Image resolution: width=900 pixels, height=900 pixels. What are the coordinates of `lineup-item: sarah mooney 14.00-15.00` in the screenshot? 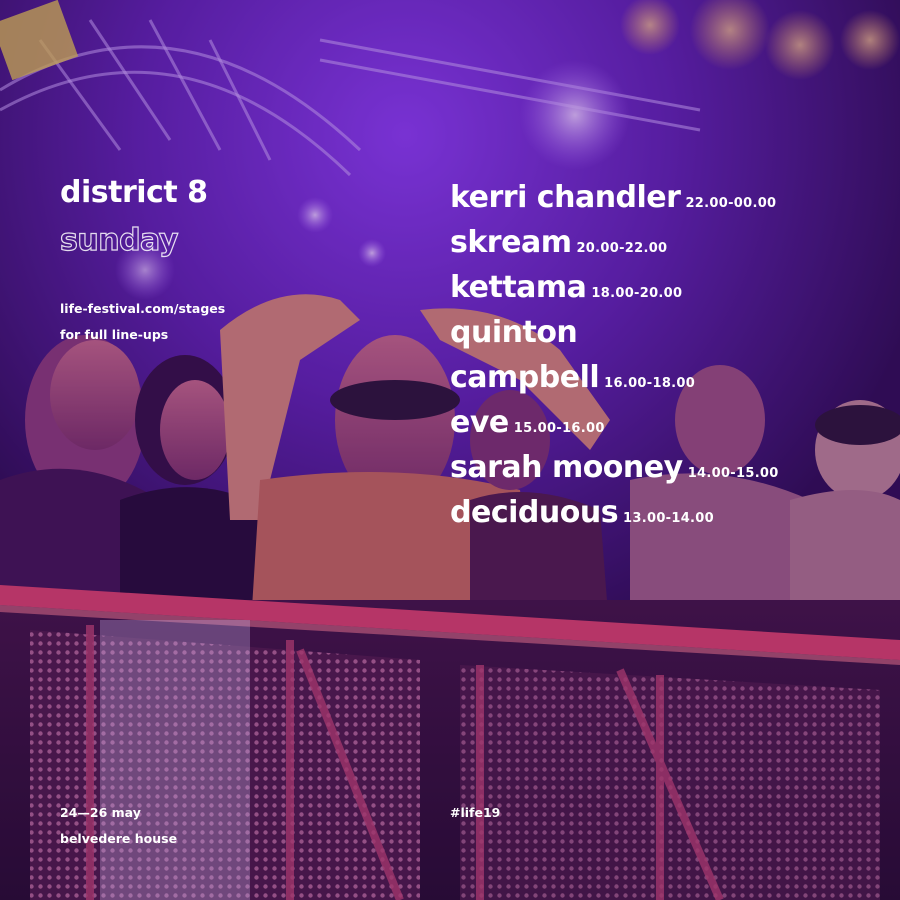 It's located at (670, 470).